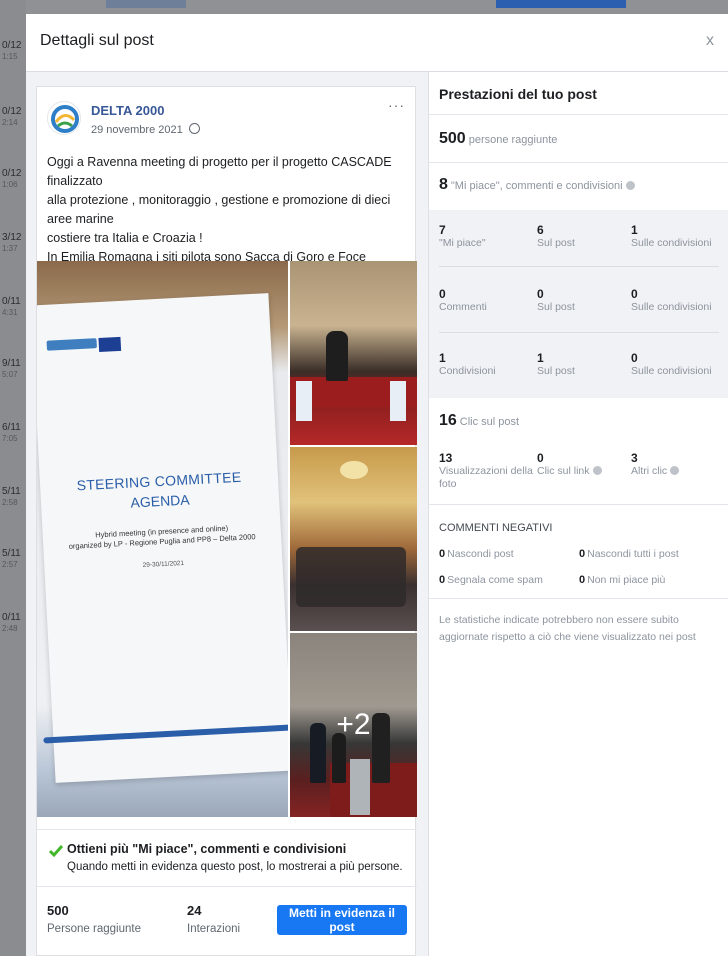 The image size is (728, 956). Describe the element at coordinates (58, 910) in the screenshot. I see `reach-value: 500` at that location.